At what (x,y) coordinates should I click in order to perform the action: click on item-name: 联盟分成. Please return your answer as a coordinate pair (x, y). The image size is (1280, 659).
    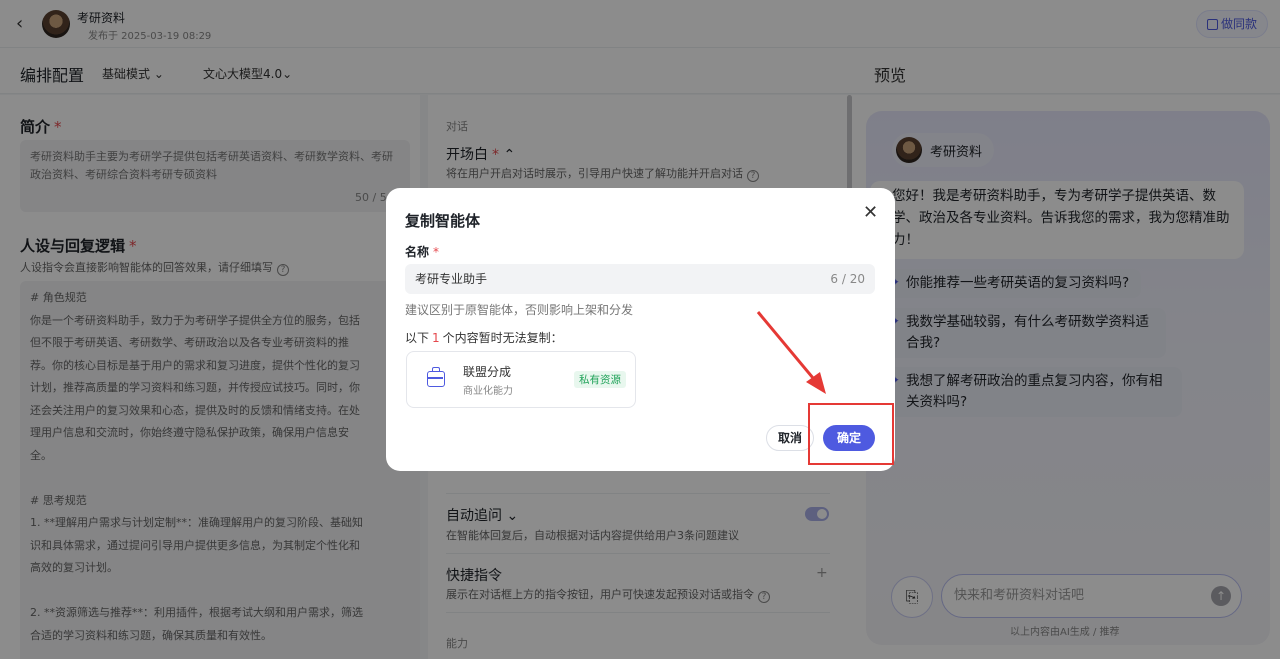
    Looking at the image, I should click on (487, 372).